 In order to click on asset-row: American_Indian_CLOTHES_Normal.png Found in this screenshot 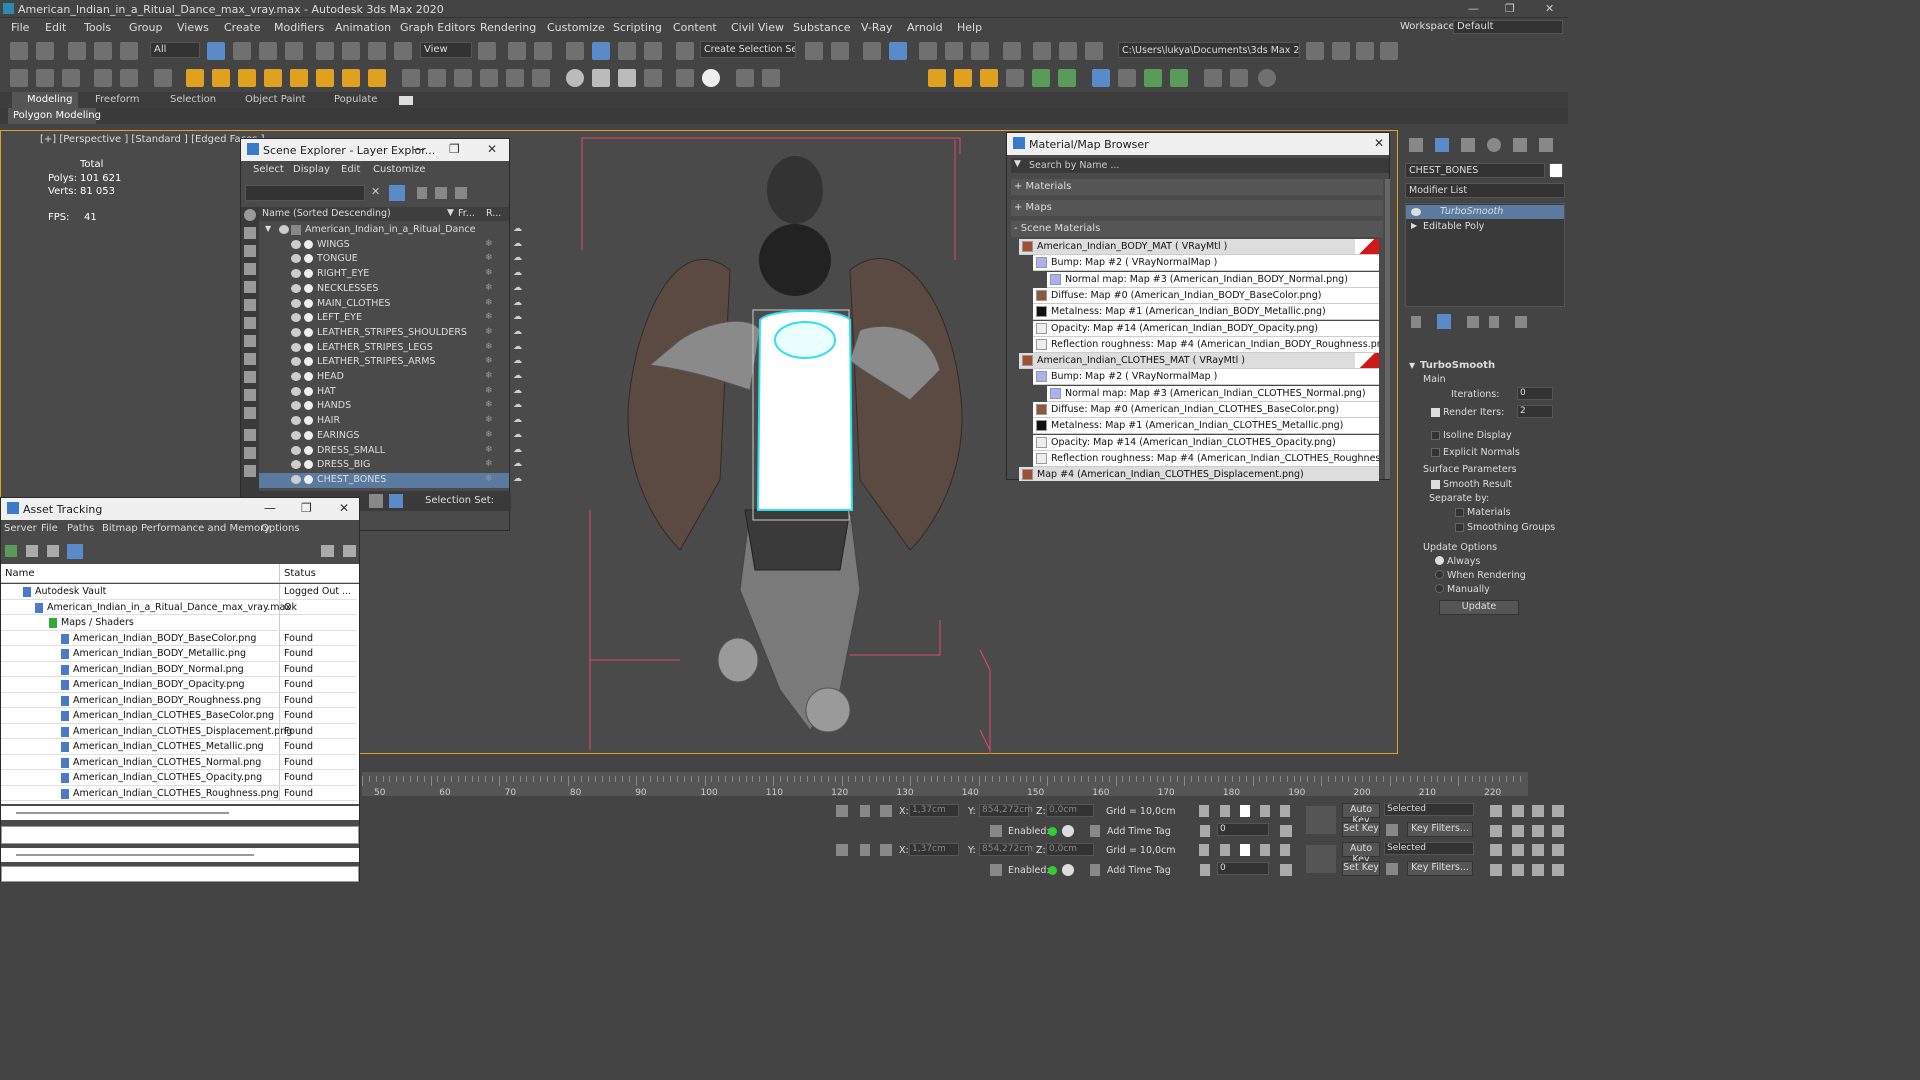, I will do `click(179, 762)`.